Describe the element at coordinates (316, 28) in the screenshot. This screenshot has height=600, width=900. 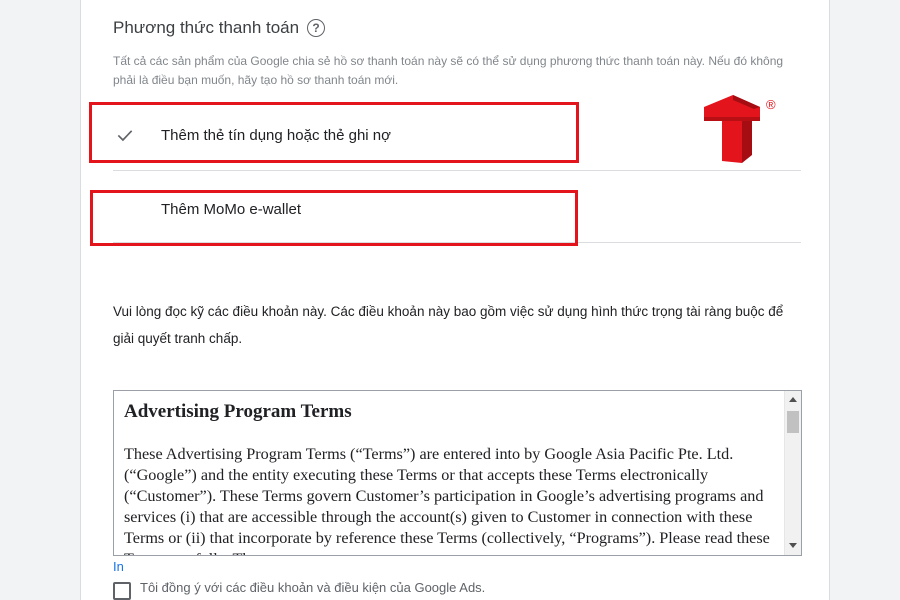
I see `help-circle-icon: ?` at that location.